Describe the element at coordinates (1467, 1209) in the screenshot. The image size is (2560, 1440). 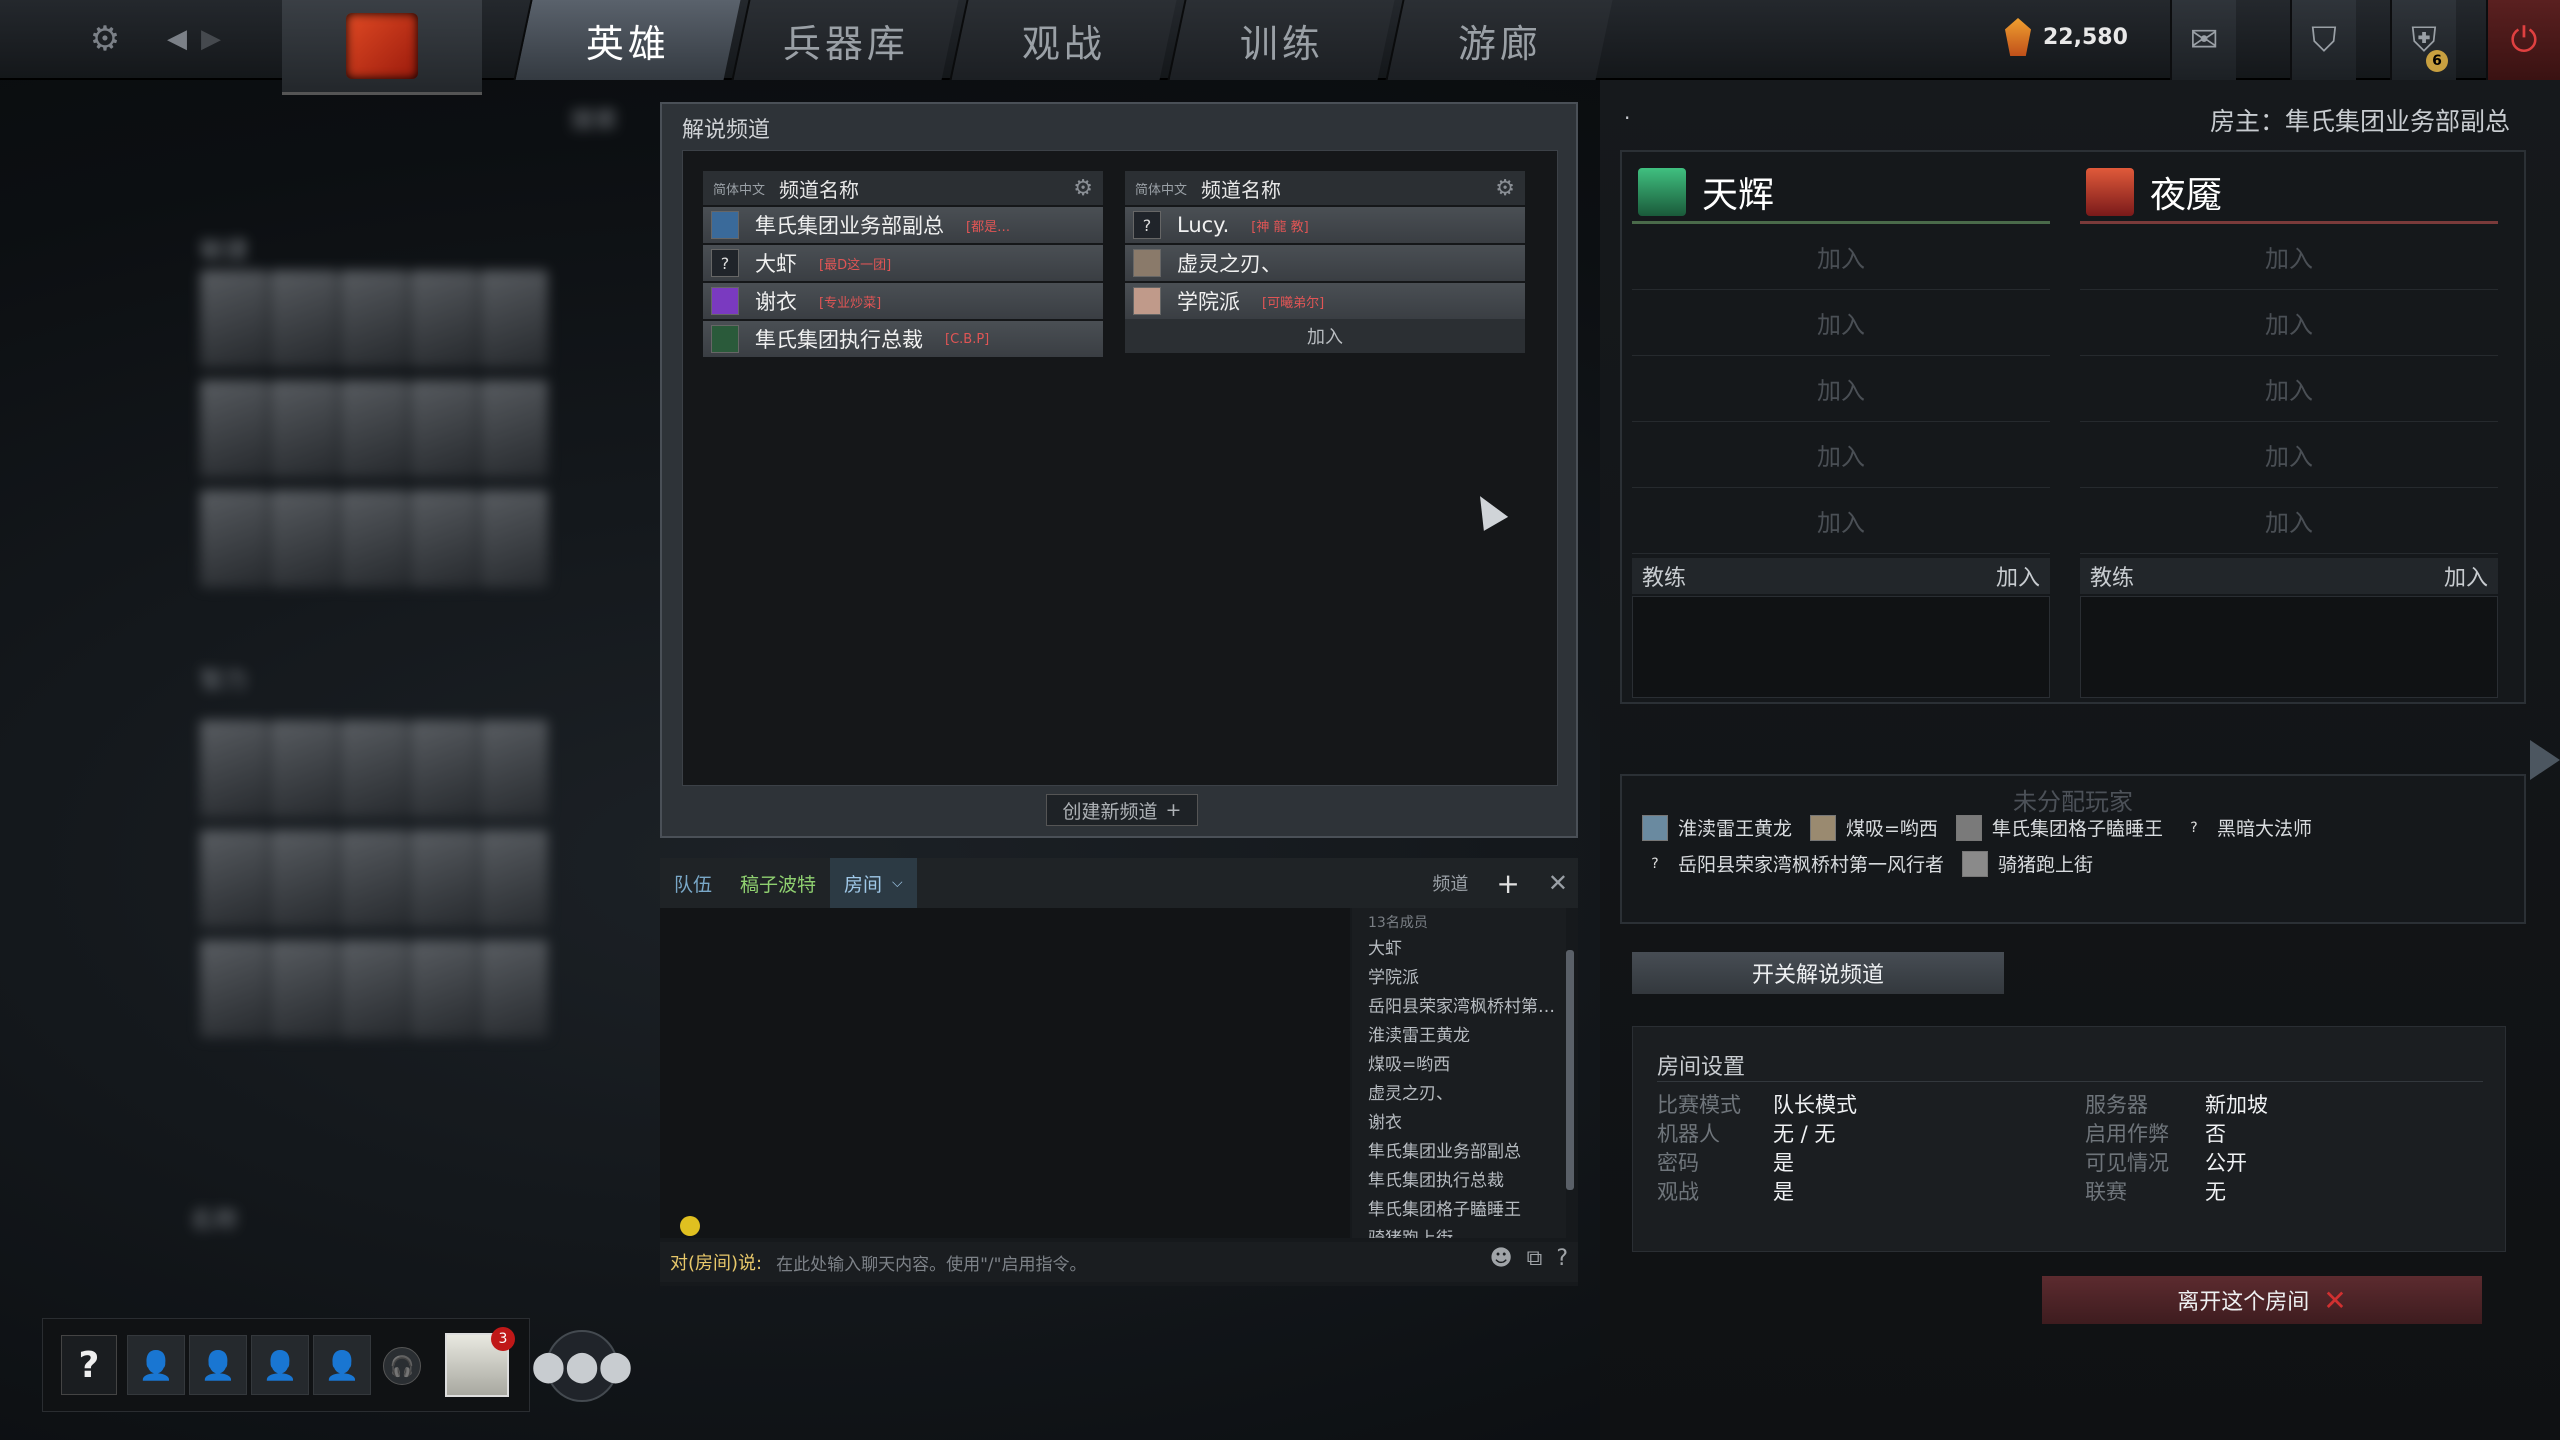
I see `member-list-item: 隼氏集团格子瞌睡王` at that location.